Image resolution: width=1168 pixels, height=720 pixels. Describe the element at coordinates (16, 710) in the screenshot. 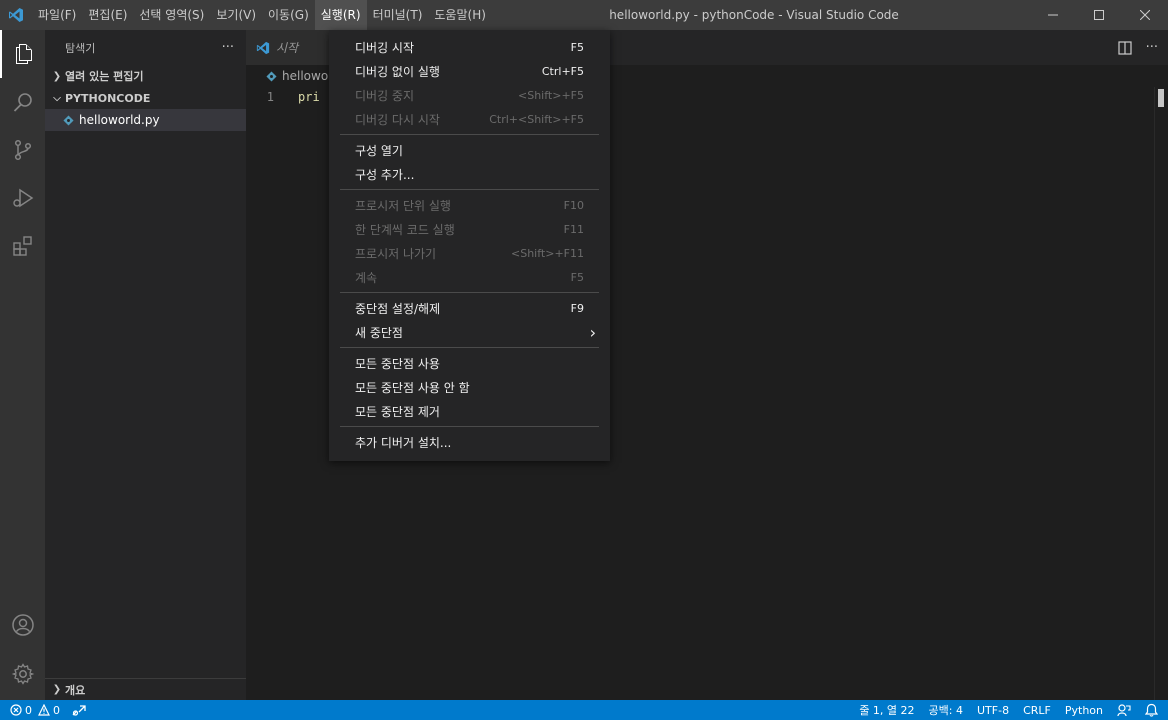

I see `error-icon` at that location.